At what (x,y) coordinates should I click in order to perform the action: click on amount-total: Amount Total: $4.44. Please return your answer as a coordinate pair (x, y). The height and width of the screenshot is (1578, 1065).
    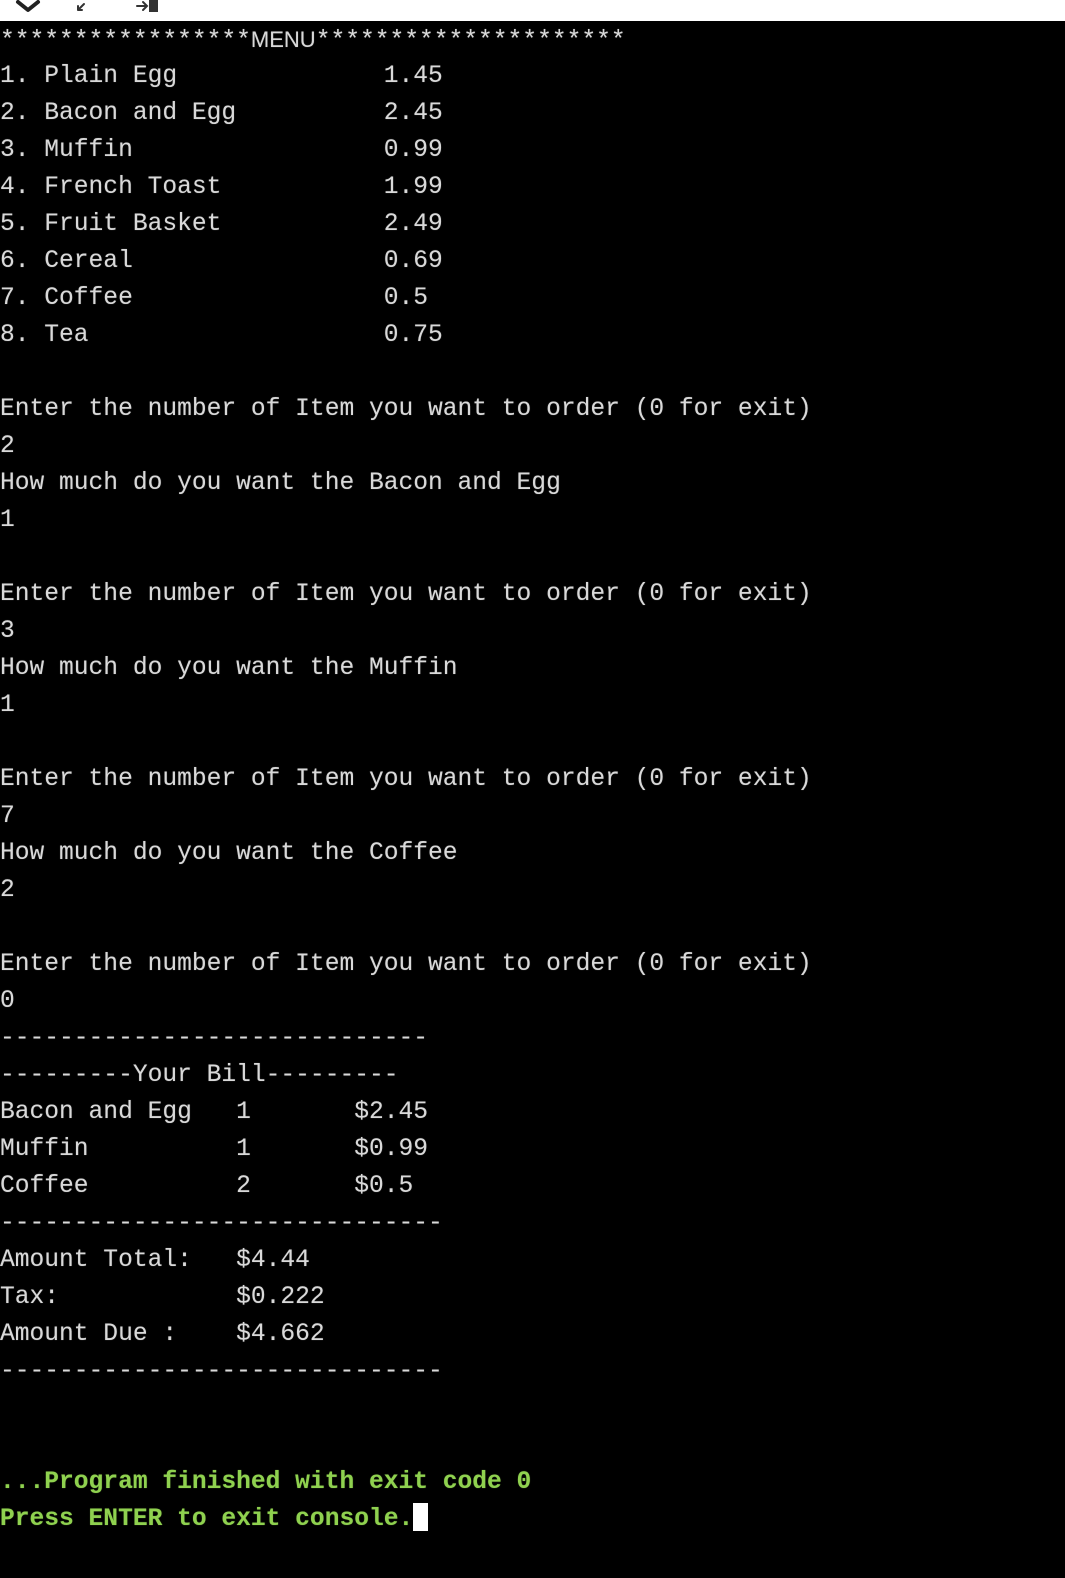
    Looking at the image, I should click on (155, 1260).